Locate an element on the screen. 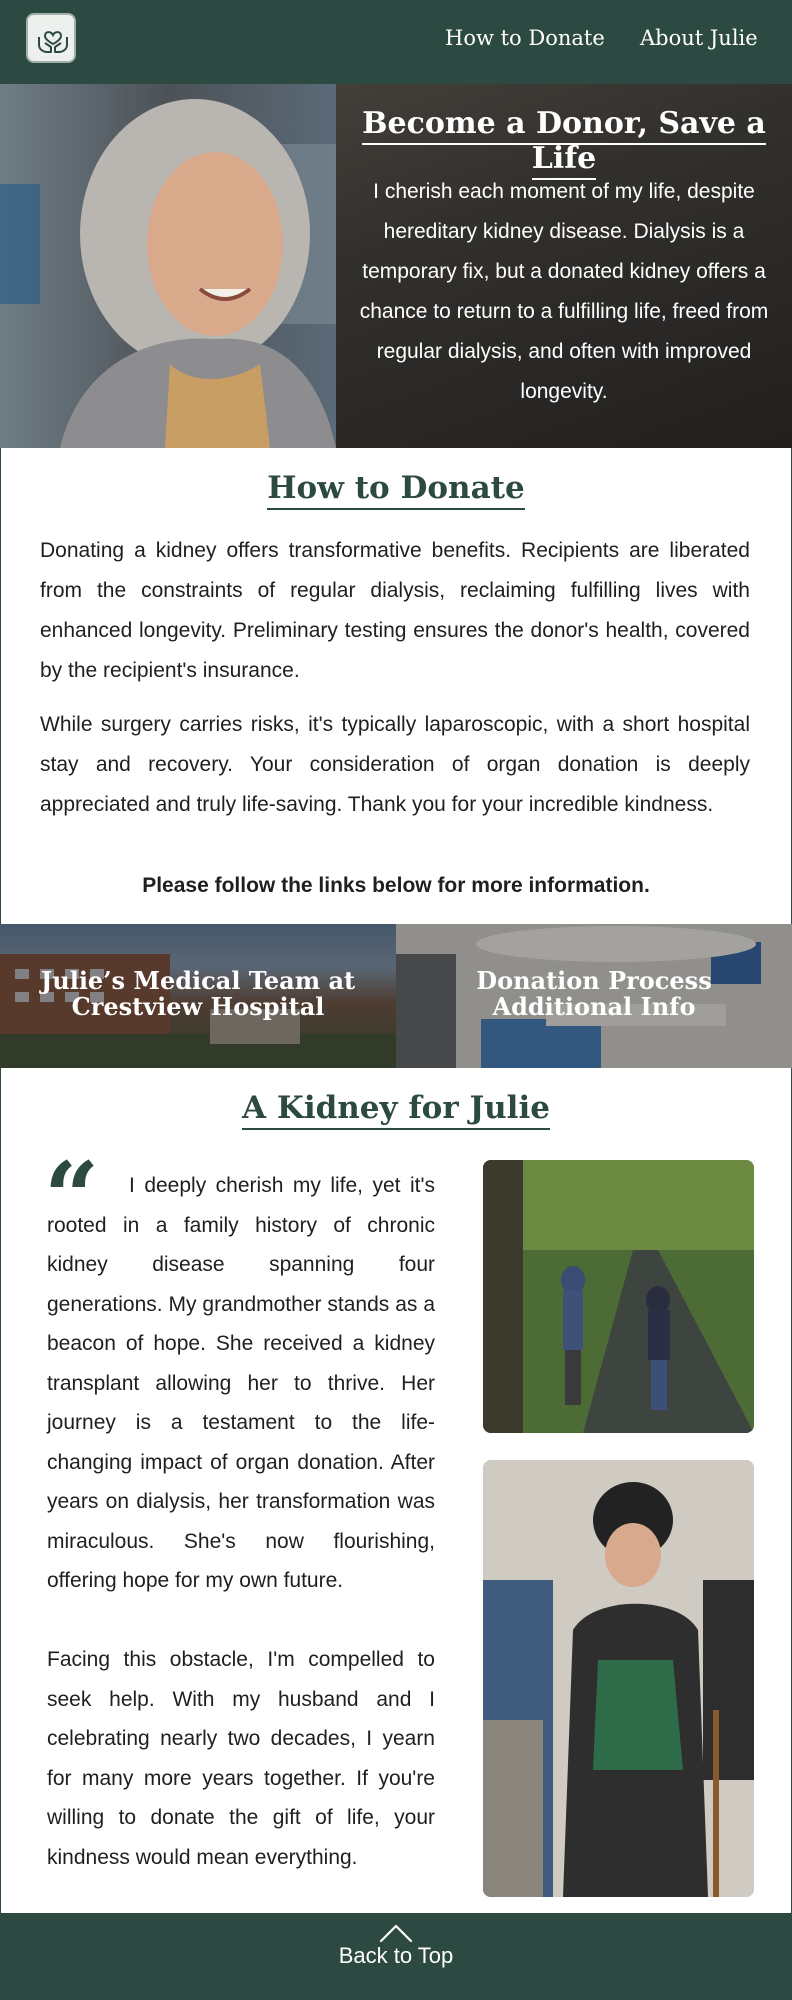 Image resolution: width=792 pixels, height=2000 pixels. donation-process-link: Donation Process Additional Info is located at coordinates (594, 996).